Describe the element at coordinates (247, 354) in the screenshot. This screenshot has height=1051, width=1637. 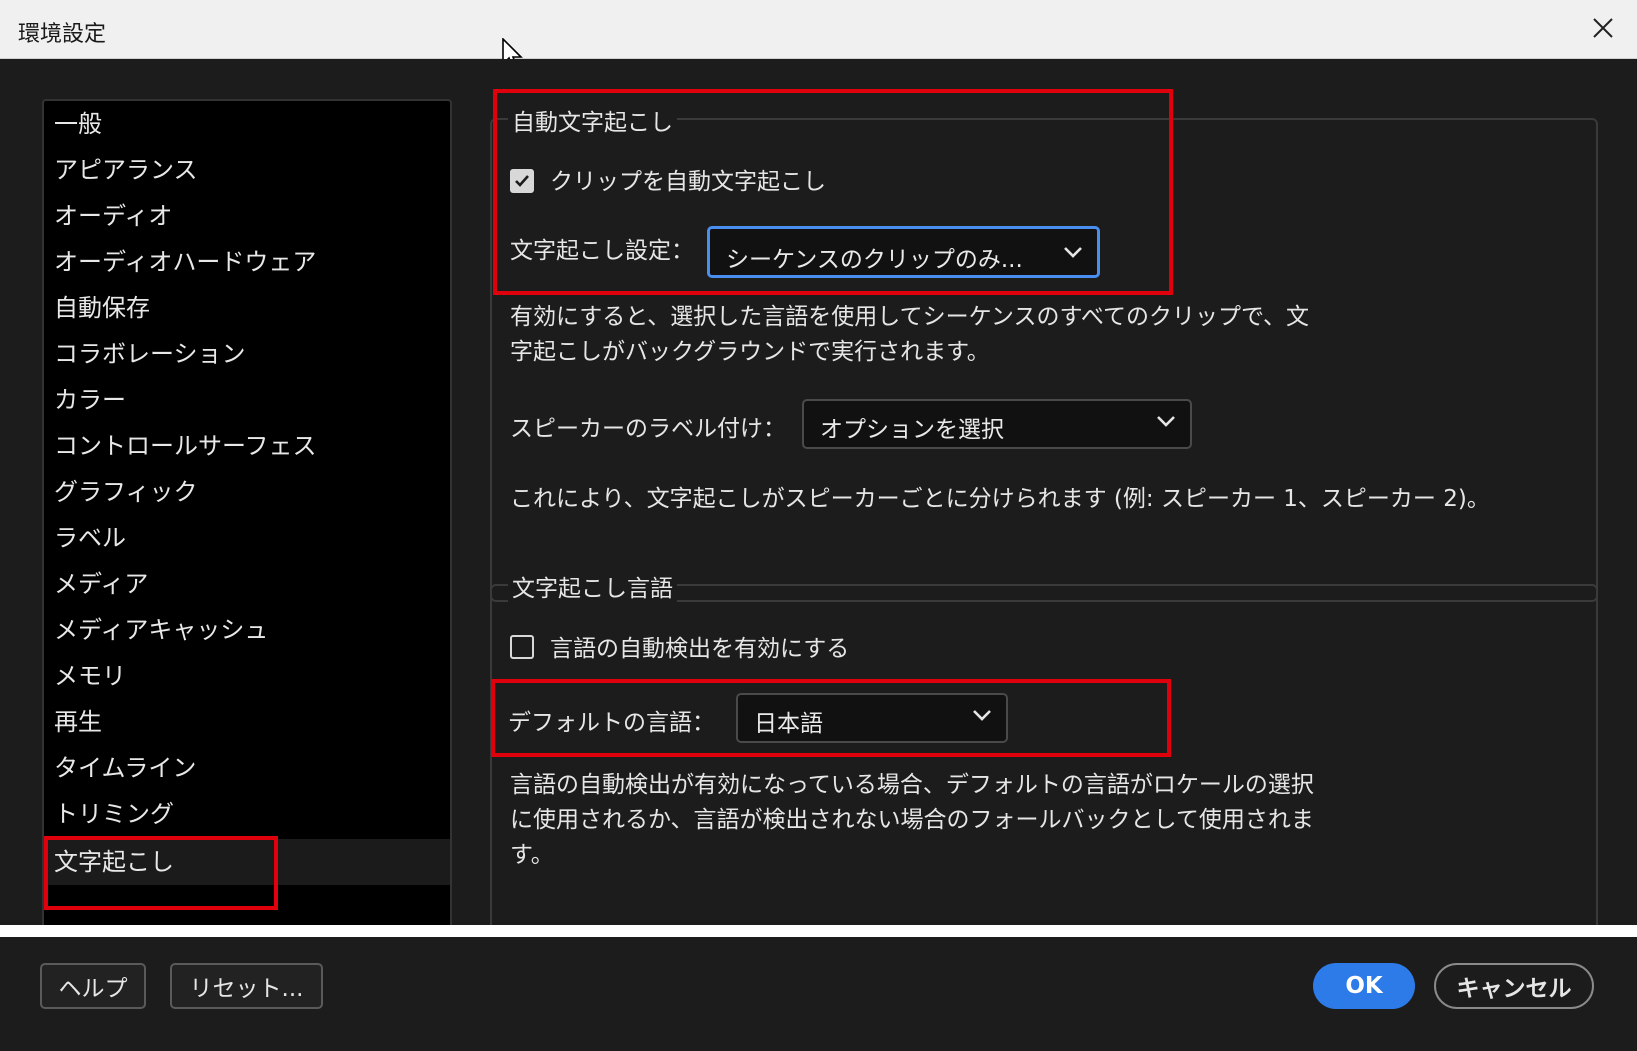
I see `sidebar-item-collaboration: コラボレーション` at that location.